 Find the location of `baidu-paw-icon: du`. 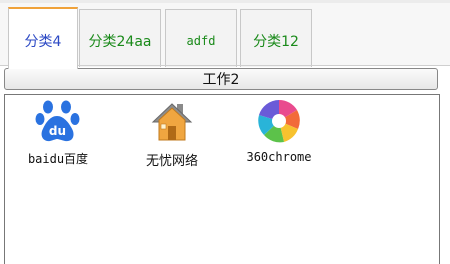

baidu-paw-icon: du is located at coordinates (57, 121).